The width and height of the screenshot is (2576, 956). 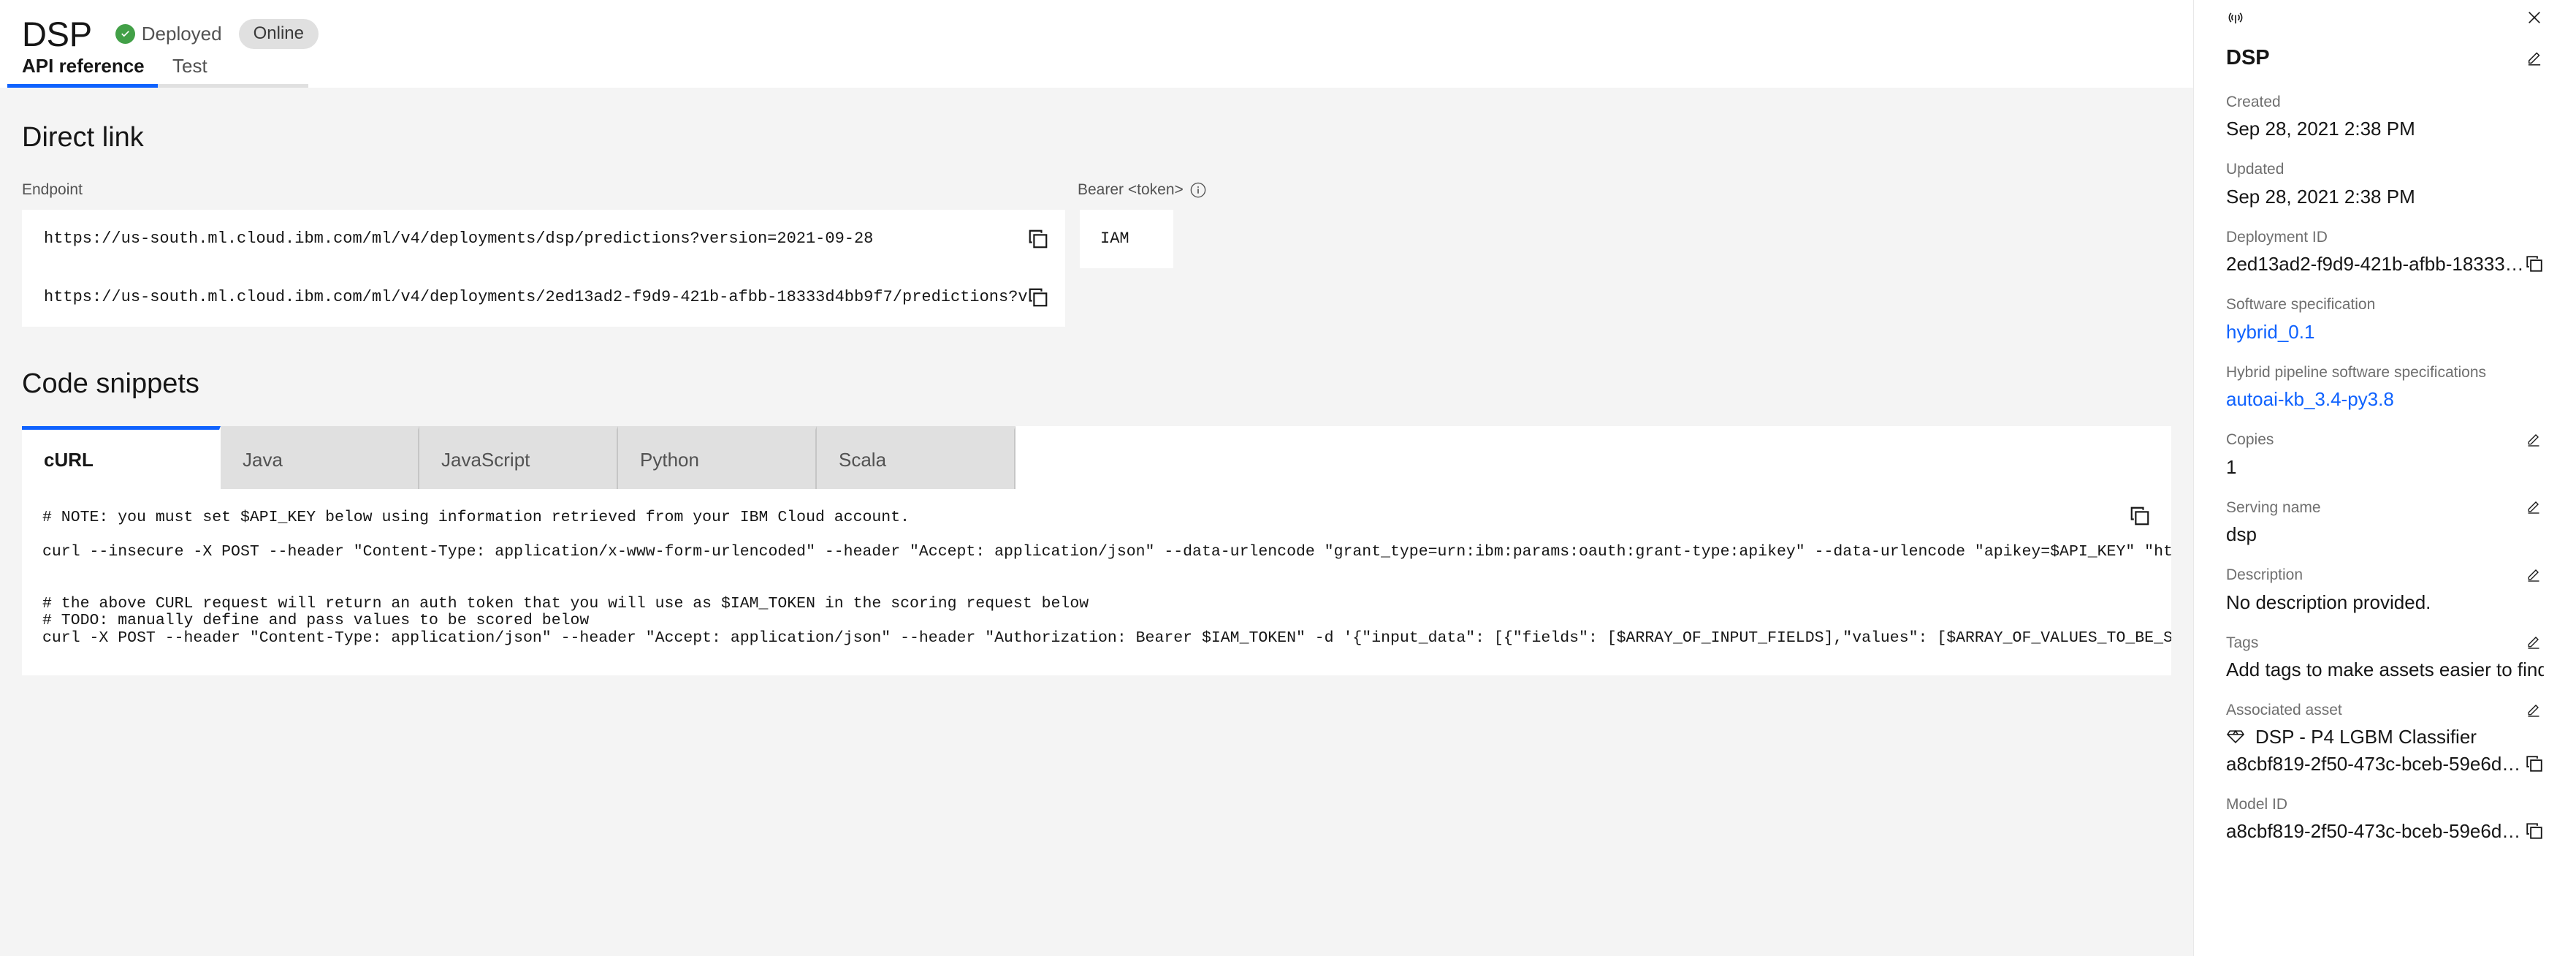 I want to click on field-hybrid-pipeline-value-row: autoai-kb_3.4-py3.8, so click(x=2385, y=399).